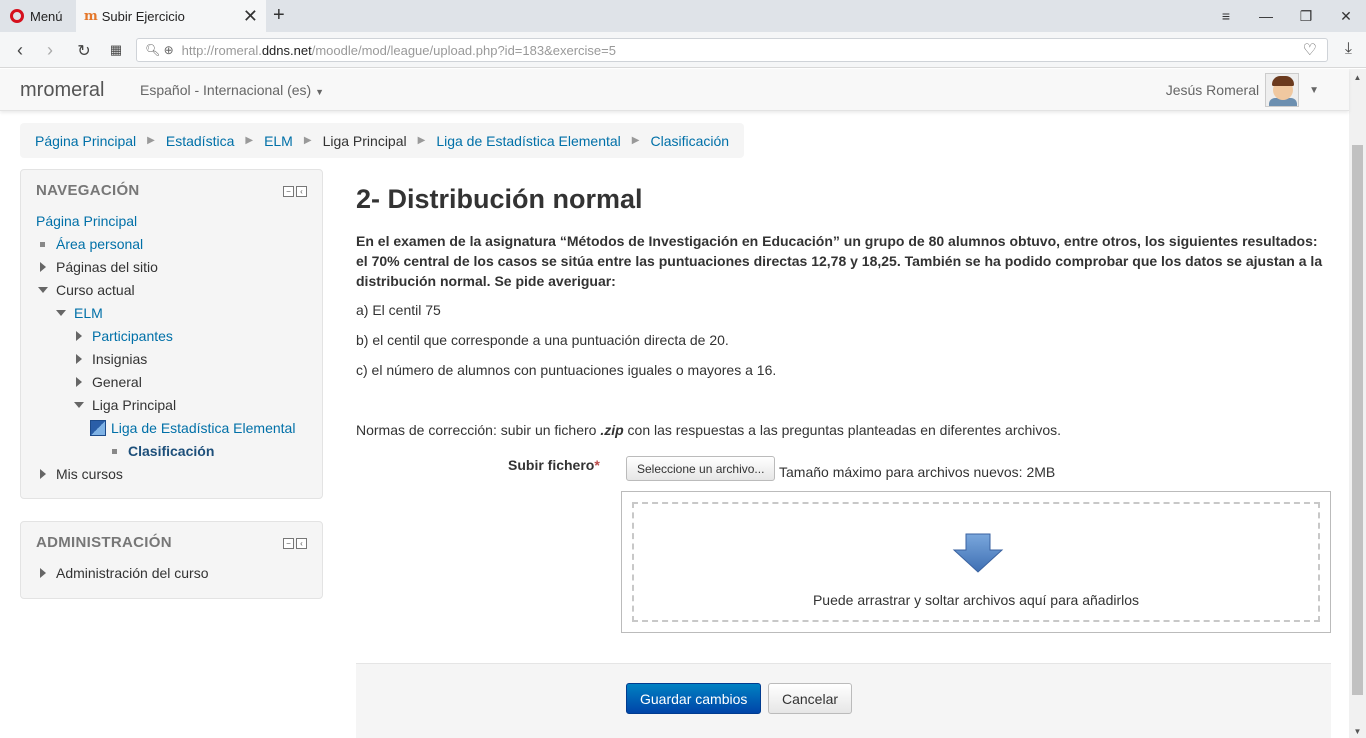 The width and height of the screenshot is (1366, 738). I want to click on site-brand: mromeral, so click(62, 90).